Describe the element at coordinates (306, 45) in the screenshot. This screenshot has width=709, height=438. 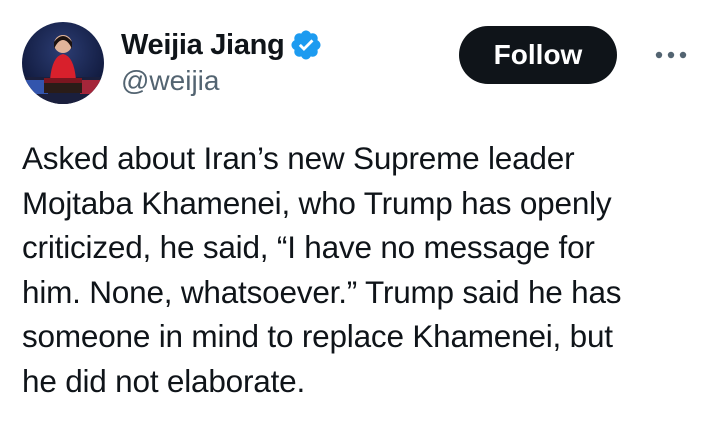
I see `verified-badge-icon` at that location.